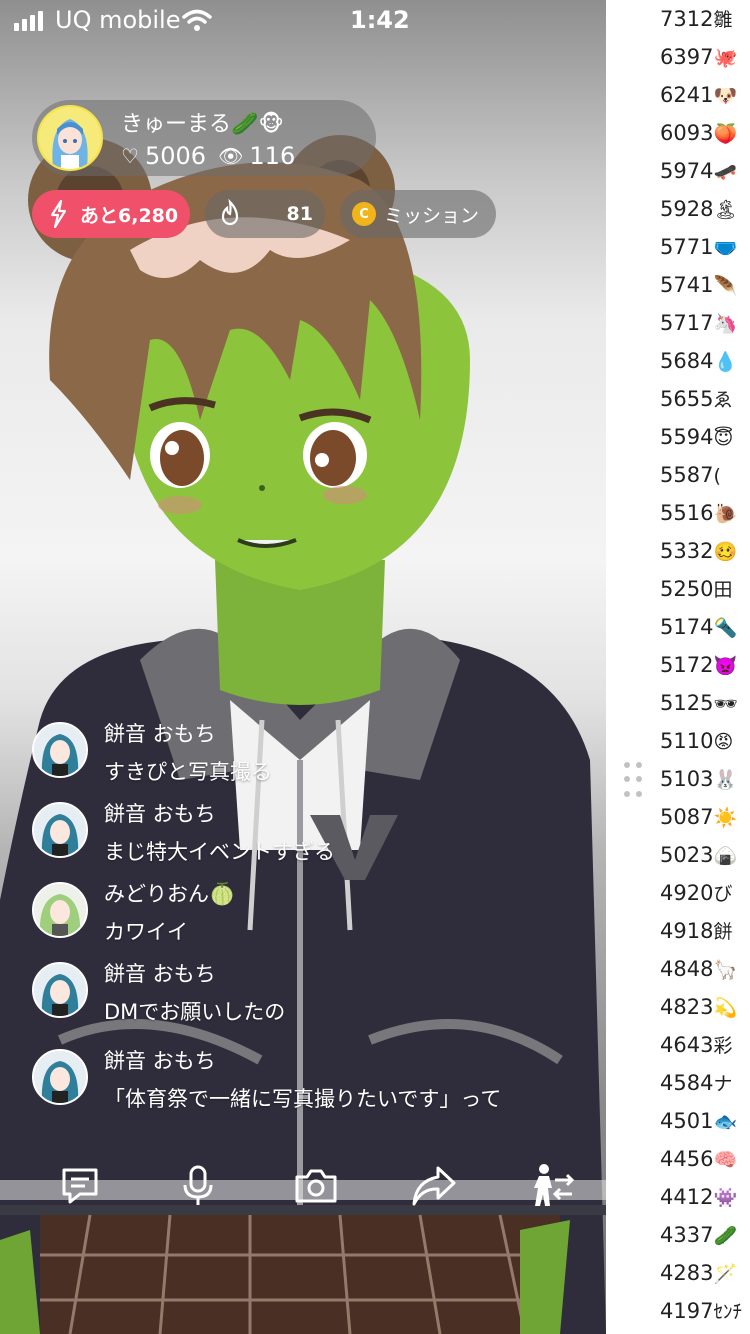  Describe the element at coordinates (303, 20) in the screenshot. I see `status-bar: UQ mobile 1:42` at that location.